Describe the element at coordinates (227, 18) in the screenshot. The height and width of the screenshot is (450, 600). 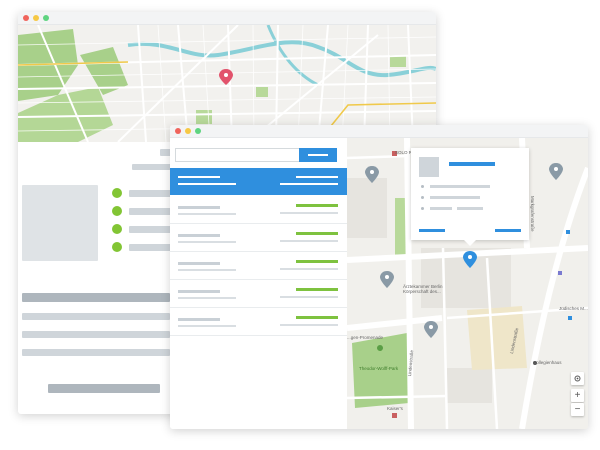
I see `background-window-titlebar` at that location.